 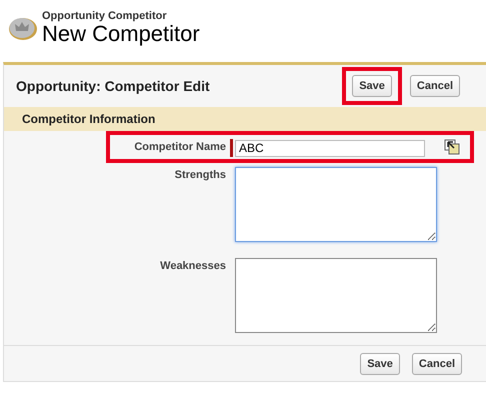 What do you see at coordinates (452, 147) in the screenshot?
I see `lookup-icon` at bounding box center [452, 147].